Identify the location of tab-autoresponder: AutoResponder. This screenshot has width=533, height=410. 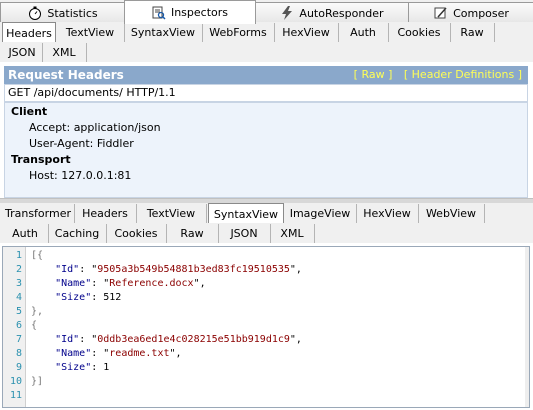
(332, 12).